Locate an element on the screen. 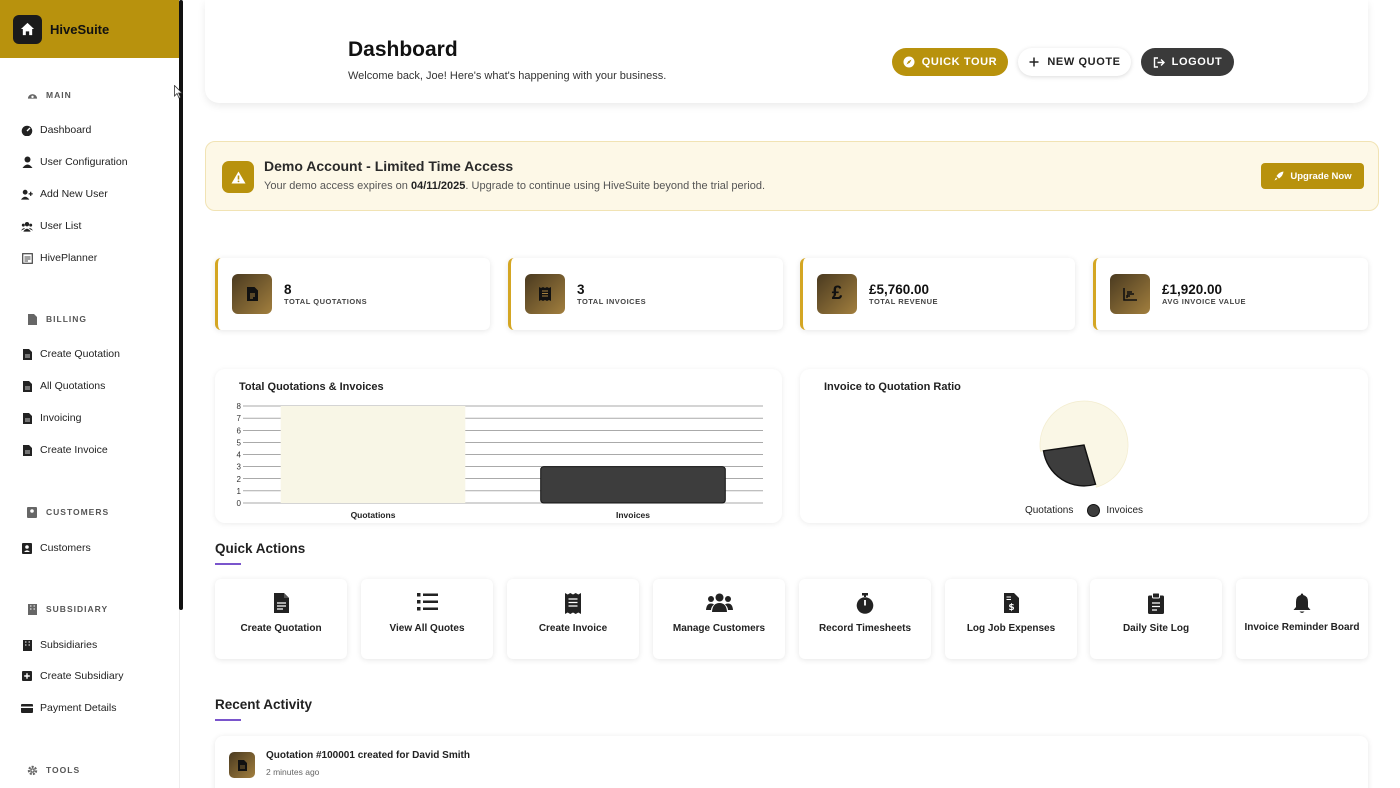  section-customers: CUSTOMERS is located at coordinates (67, 512).